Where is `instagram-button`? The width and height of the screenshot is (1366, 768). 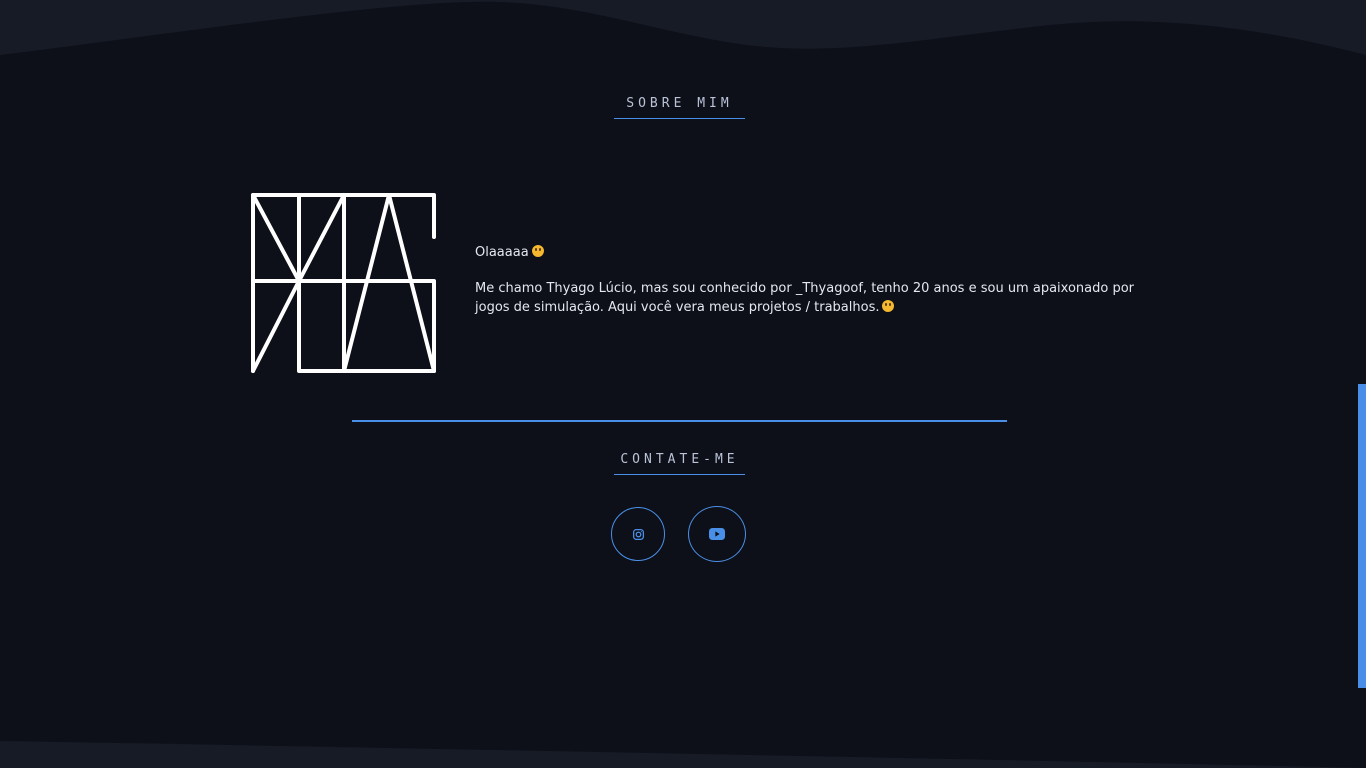 instagram-button is located at coordinates (638, 534).